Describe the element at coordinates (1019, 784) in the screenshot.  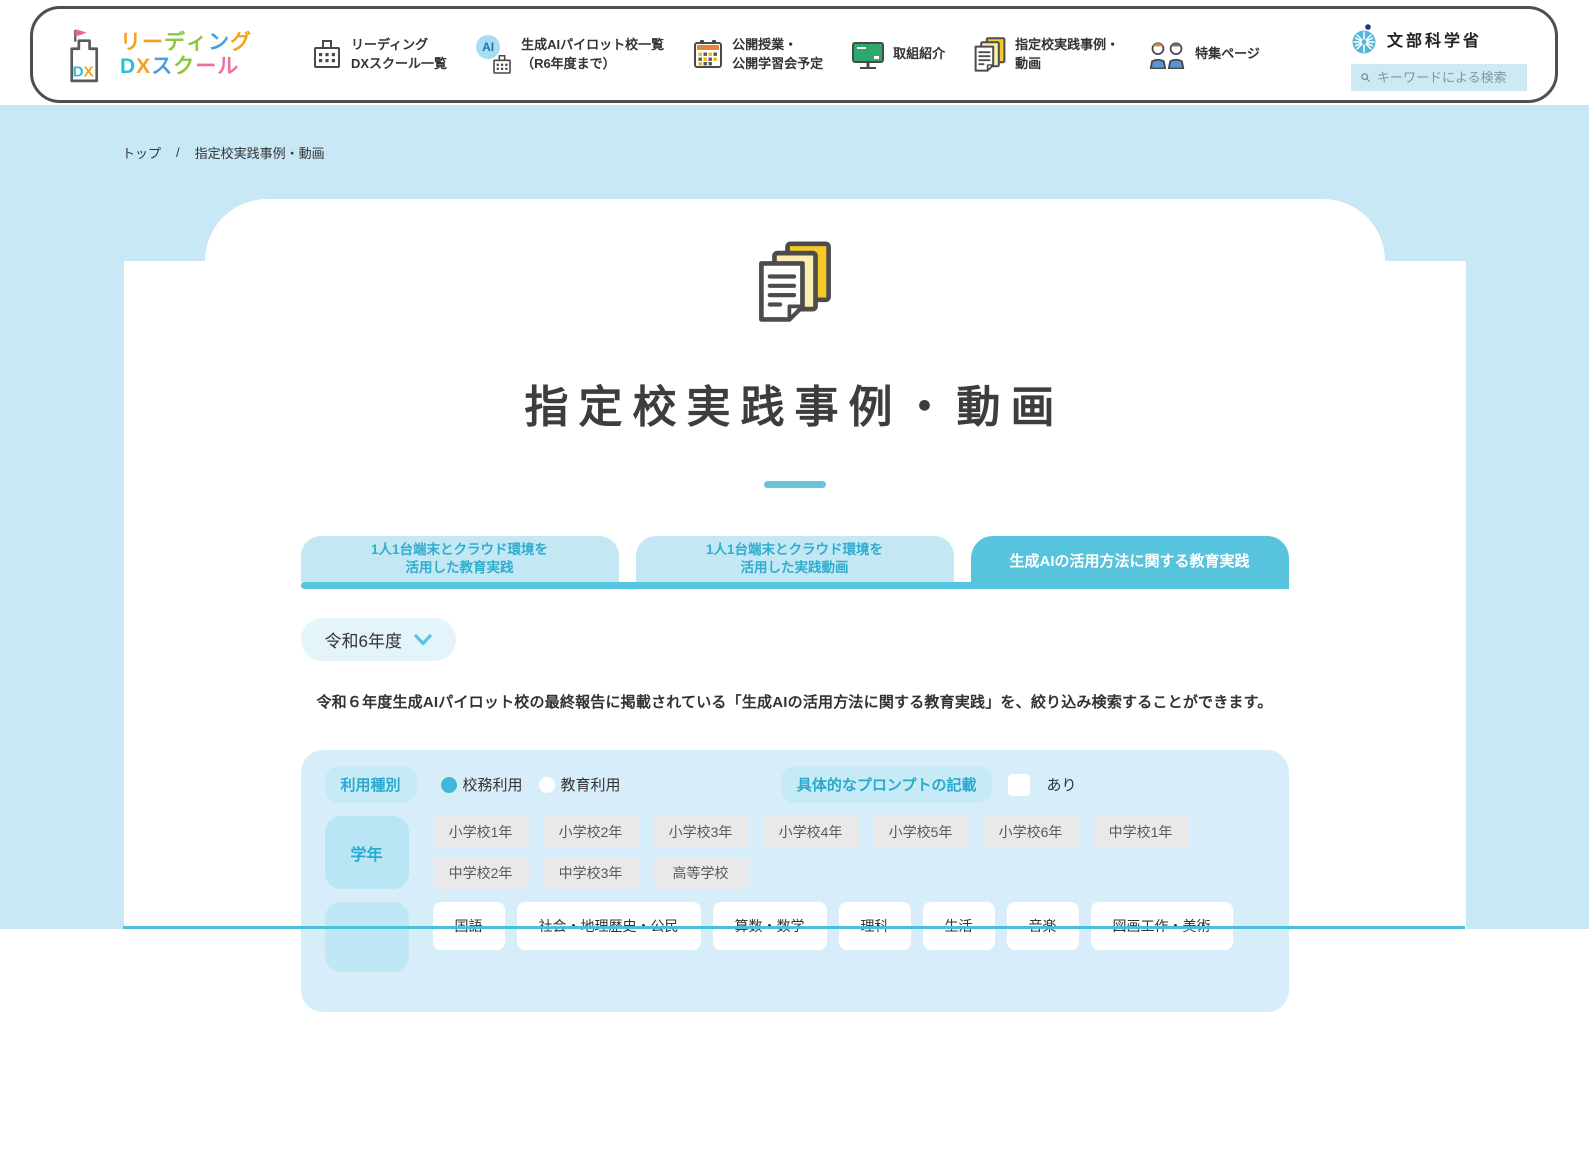
I see `prompt-checkbox` at that location.